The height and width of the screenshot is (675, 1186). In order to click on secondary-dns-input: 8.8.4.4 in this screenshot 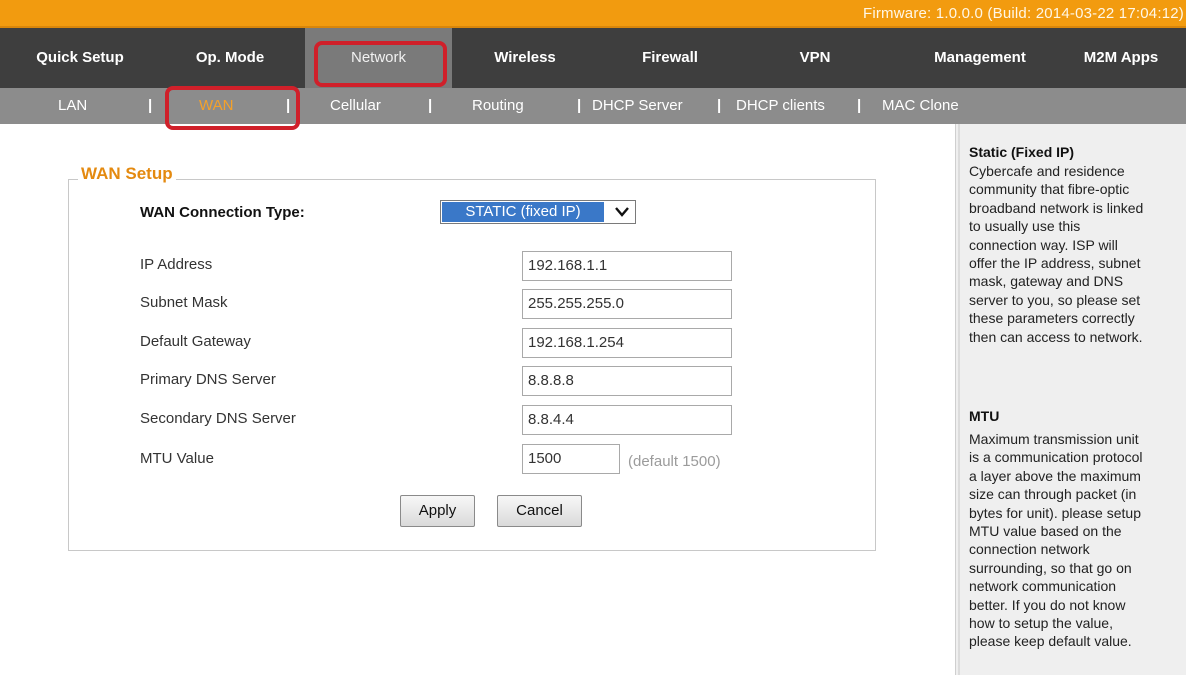, I will do `click(627, 420)`.